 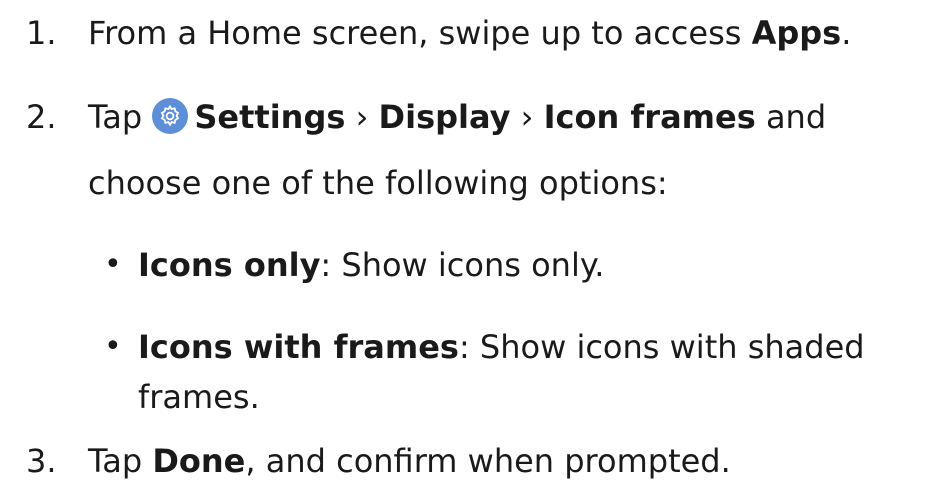 What do you see at coordinates (846, 33) in the screenshot?
I see `step-text-post: .` at bounding box center [846, 33].